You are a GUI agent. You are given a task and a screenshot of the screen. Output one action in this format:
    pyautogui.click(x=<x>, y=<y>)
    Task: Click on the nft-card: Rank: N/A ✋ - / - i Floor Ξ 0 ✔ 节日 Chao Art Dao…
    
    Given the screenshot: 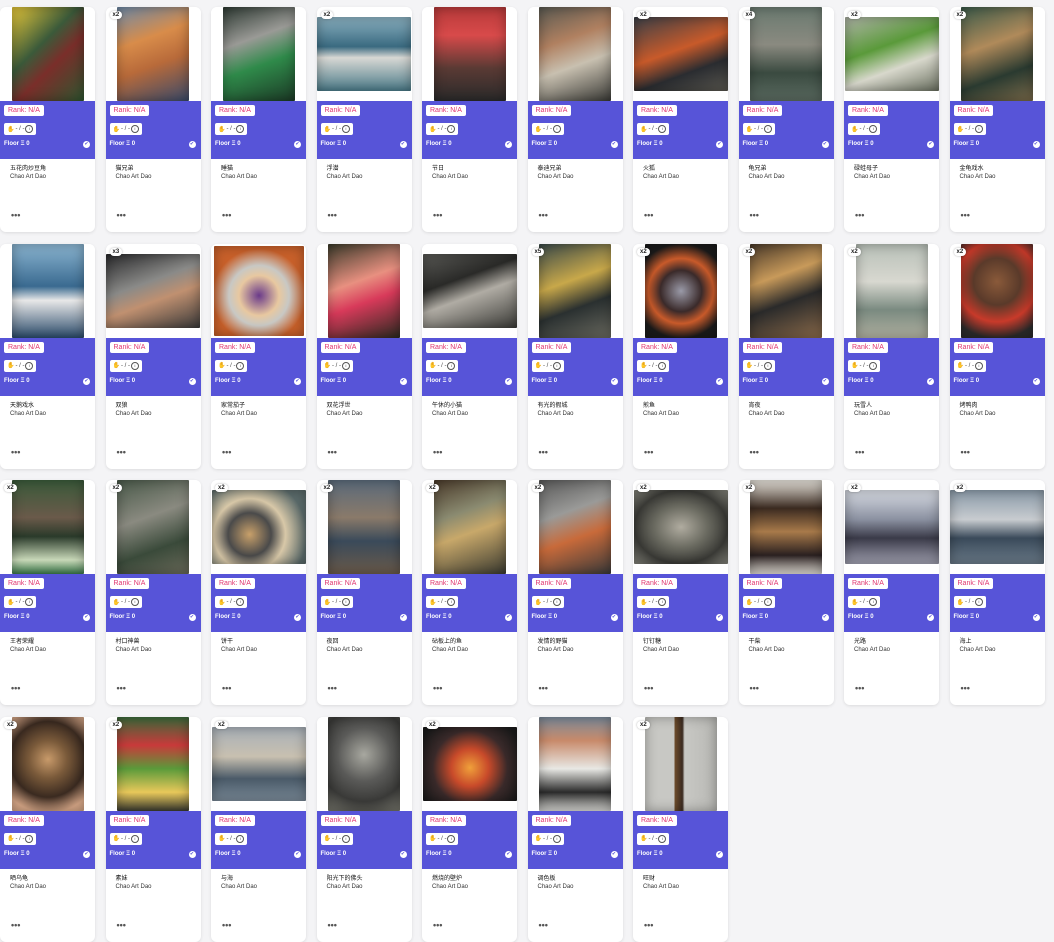 What is the action you would take?
    pyautogui.click(x=469, y=119)
    